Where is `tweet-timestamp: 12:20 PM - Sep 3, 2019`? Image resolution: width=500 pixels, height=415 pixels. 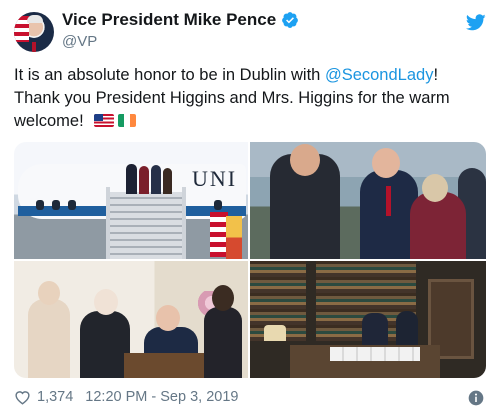 tweet-timestamp: 12:20 PM - Sep 3, 2019 is located at coordinates (161, 397).